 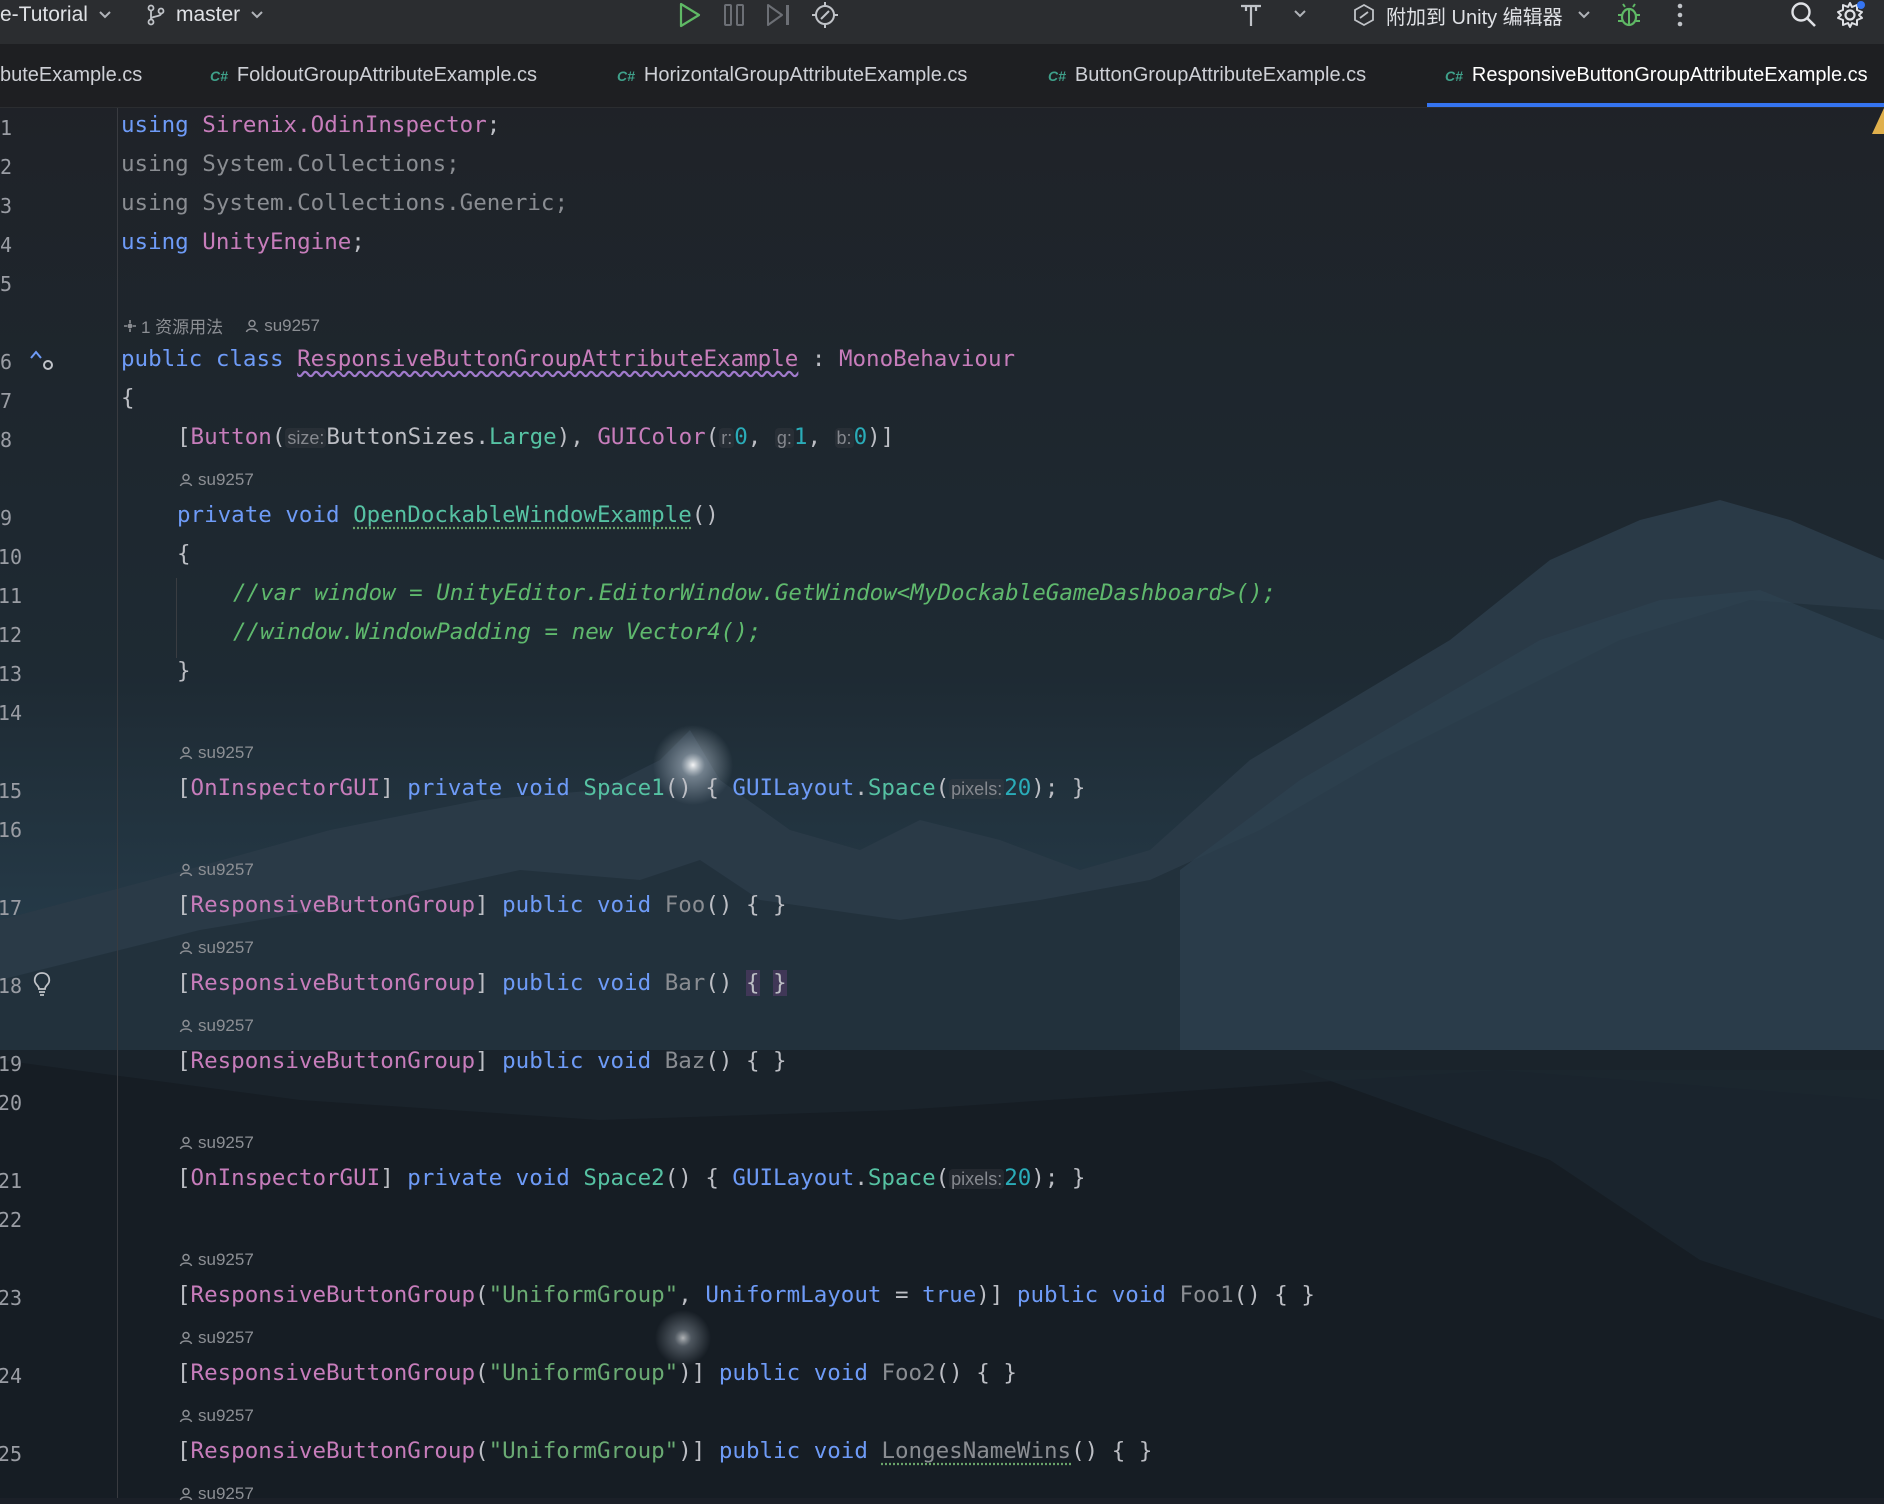 I want to click on tab-label: ButtonGroupAttributeExample.cs, so click(x=1220, y=75).